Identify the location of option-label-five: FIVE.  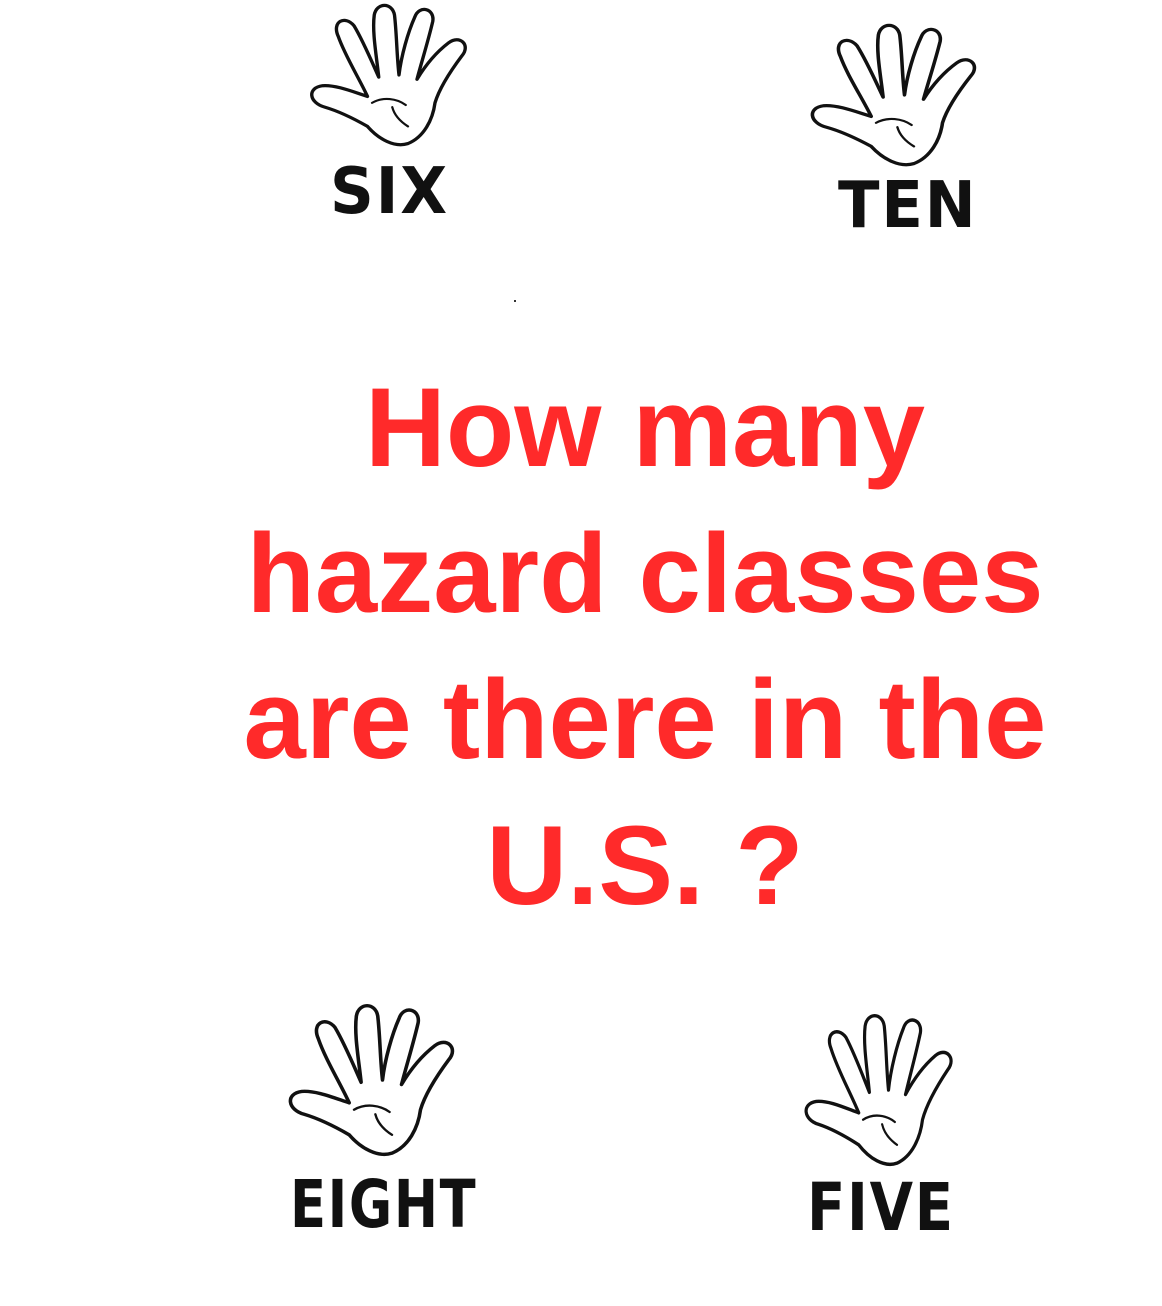
(881, 1207).